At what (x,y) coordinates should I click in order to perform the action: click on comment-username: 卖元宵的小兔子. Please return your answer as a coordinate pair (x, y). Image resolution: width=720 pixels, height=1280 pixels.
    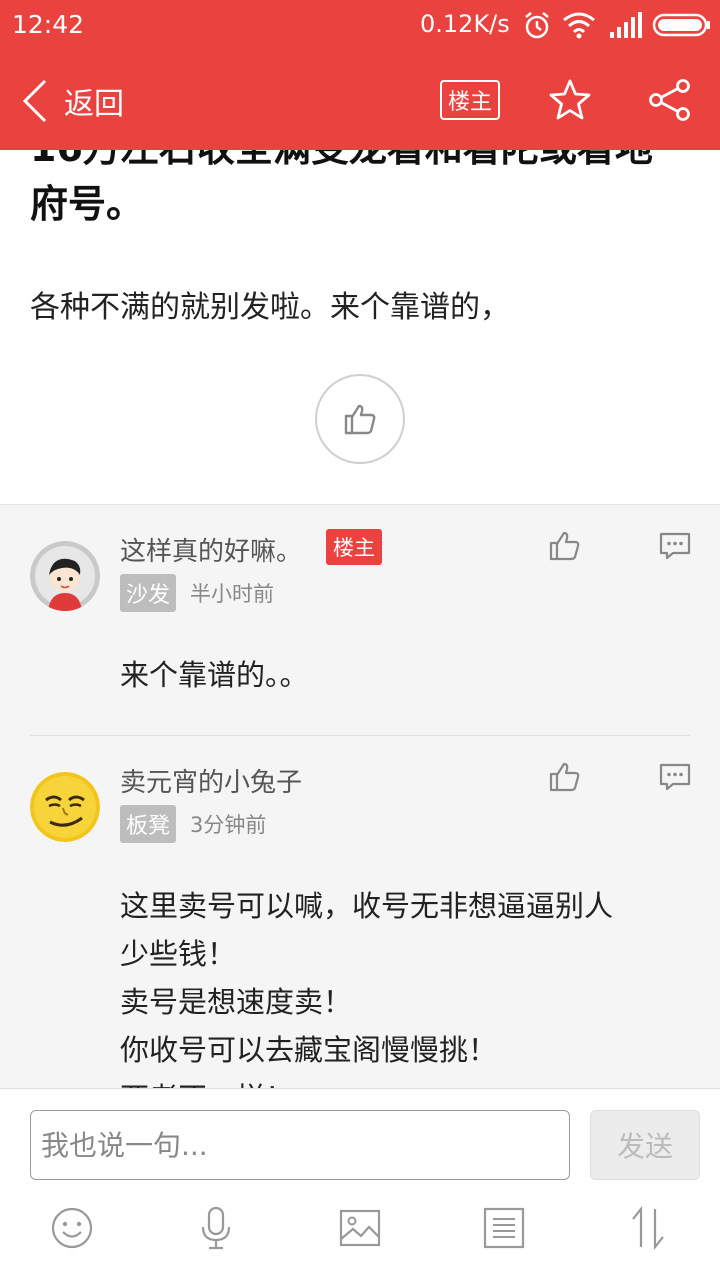
    Looking at the image, I should click on (211, 780).